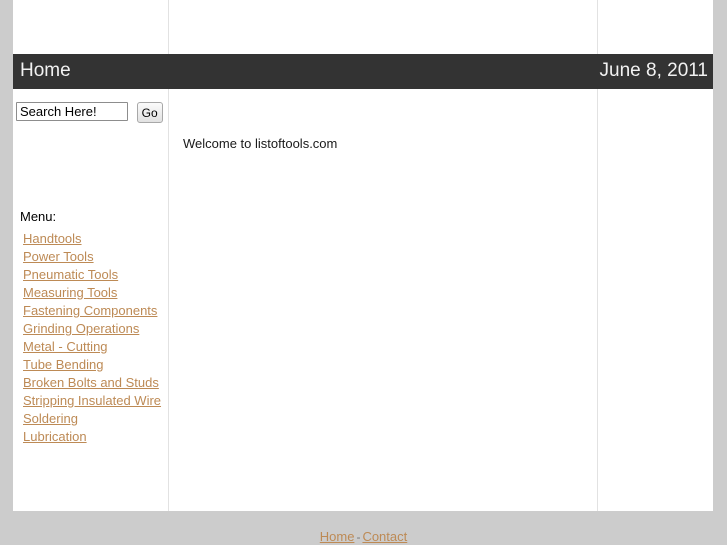 This screenshot has height=545, width=727. What do you see at coordinates (72, 111) in the screenshot?
I see `search-input` at bounding box center [72, 111].